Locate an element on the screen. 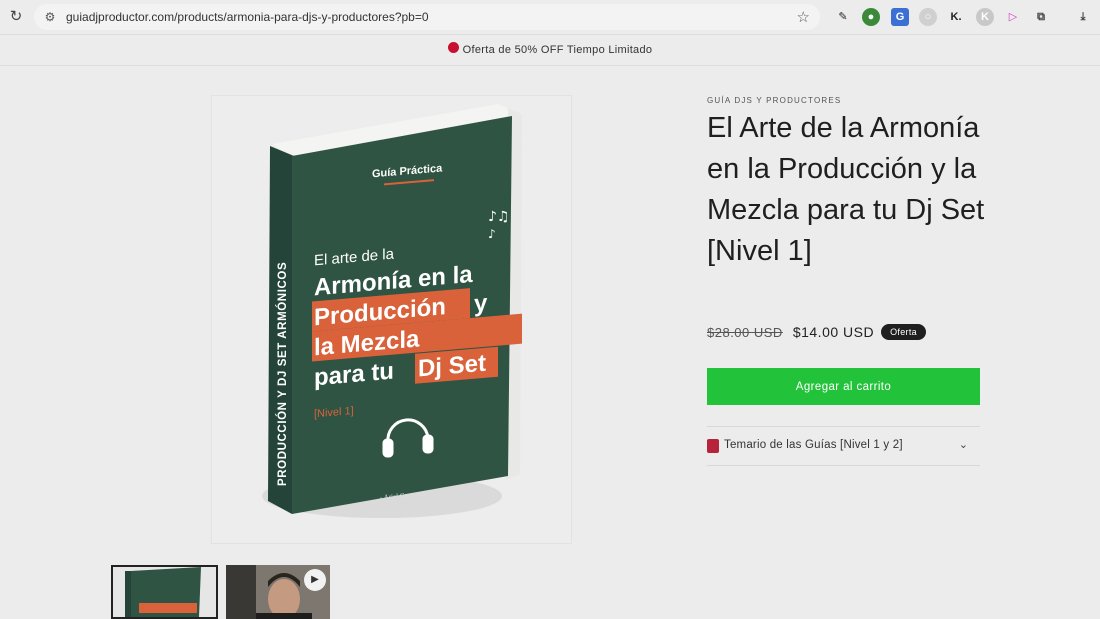 The height and width of the screenshot is (619, 1100). thumbnail-video: ▶ is located at coordinates (278, 592).